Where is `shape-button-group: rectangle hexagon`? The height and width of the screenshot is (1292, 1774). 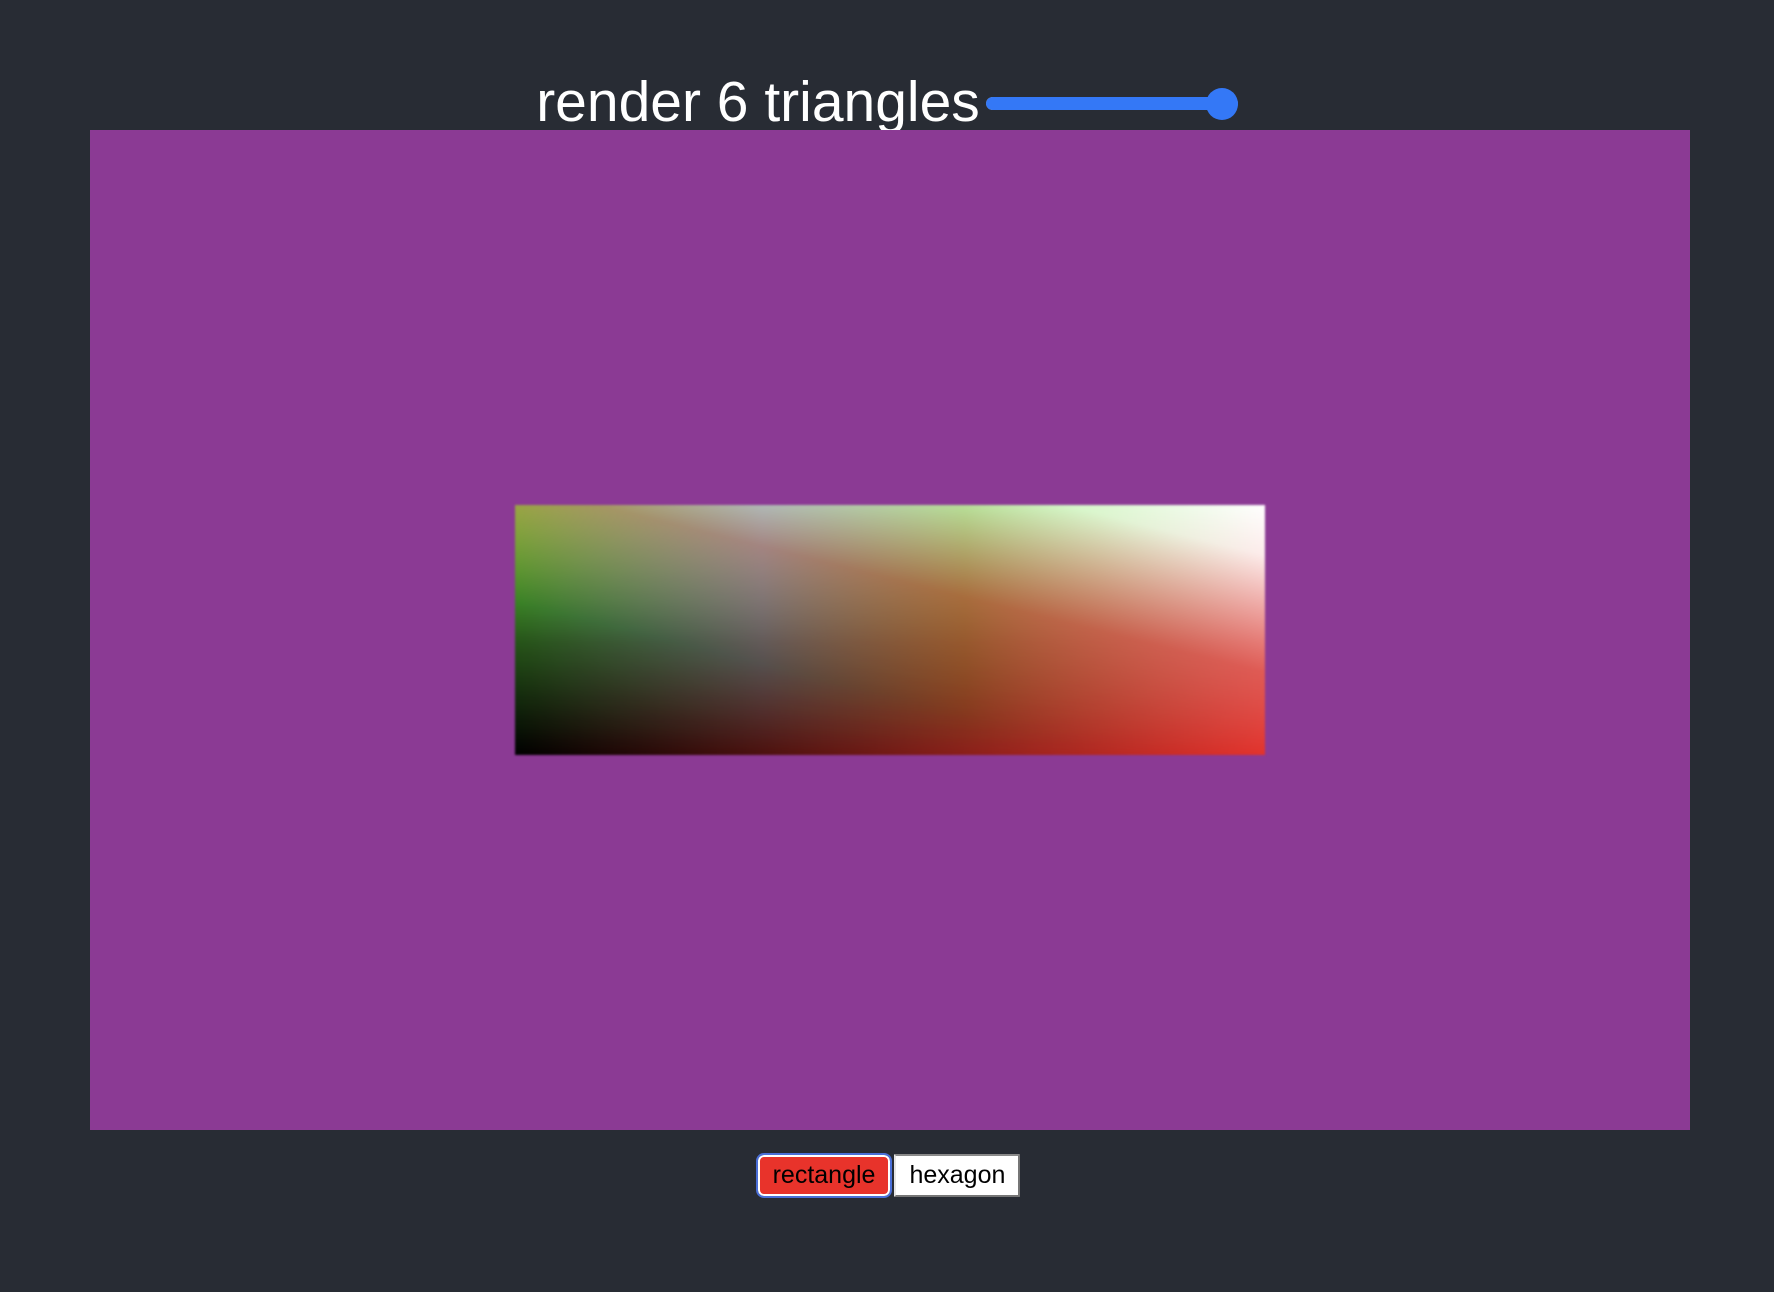
shape-button-group: rectangle hexagon is located at coordinates (888, 1175).